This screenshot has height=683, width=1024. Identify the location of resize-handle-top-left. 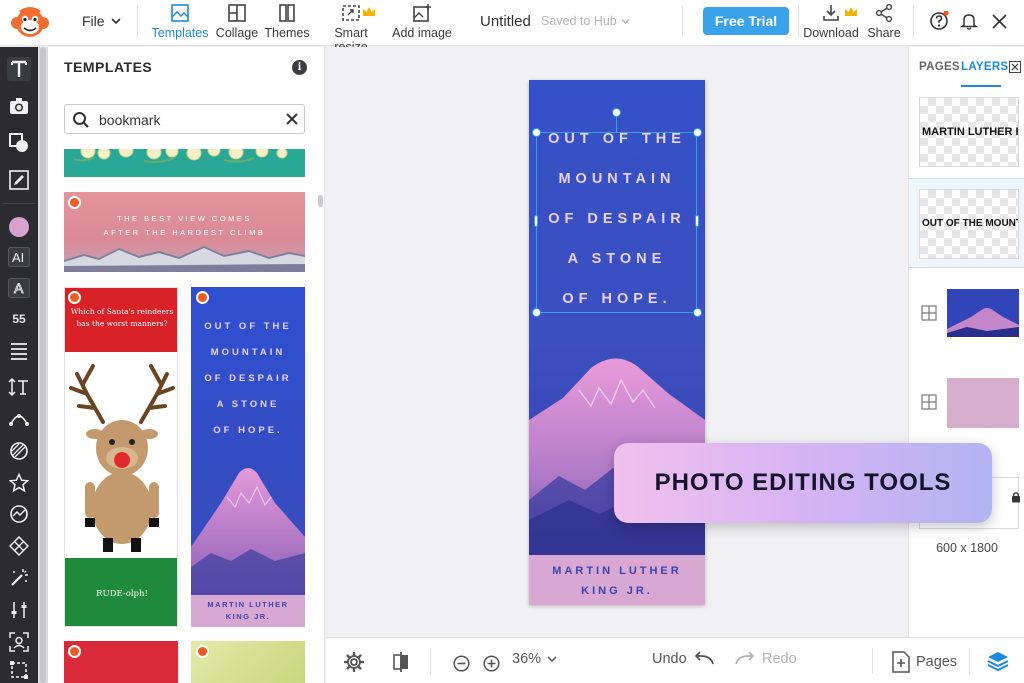
(536, 132).